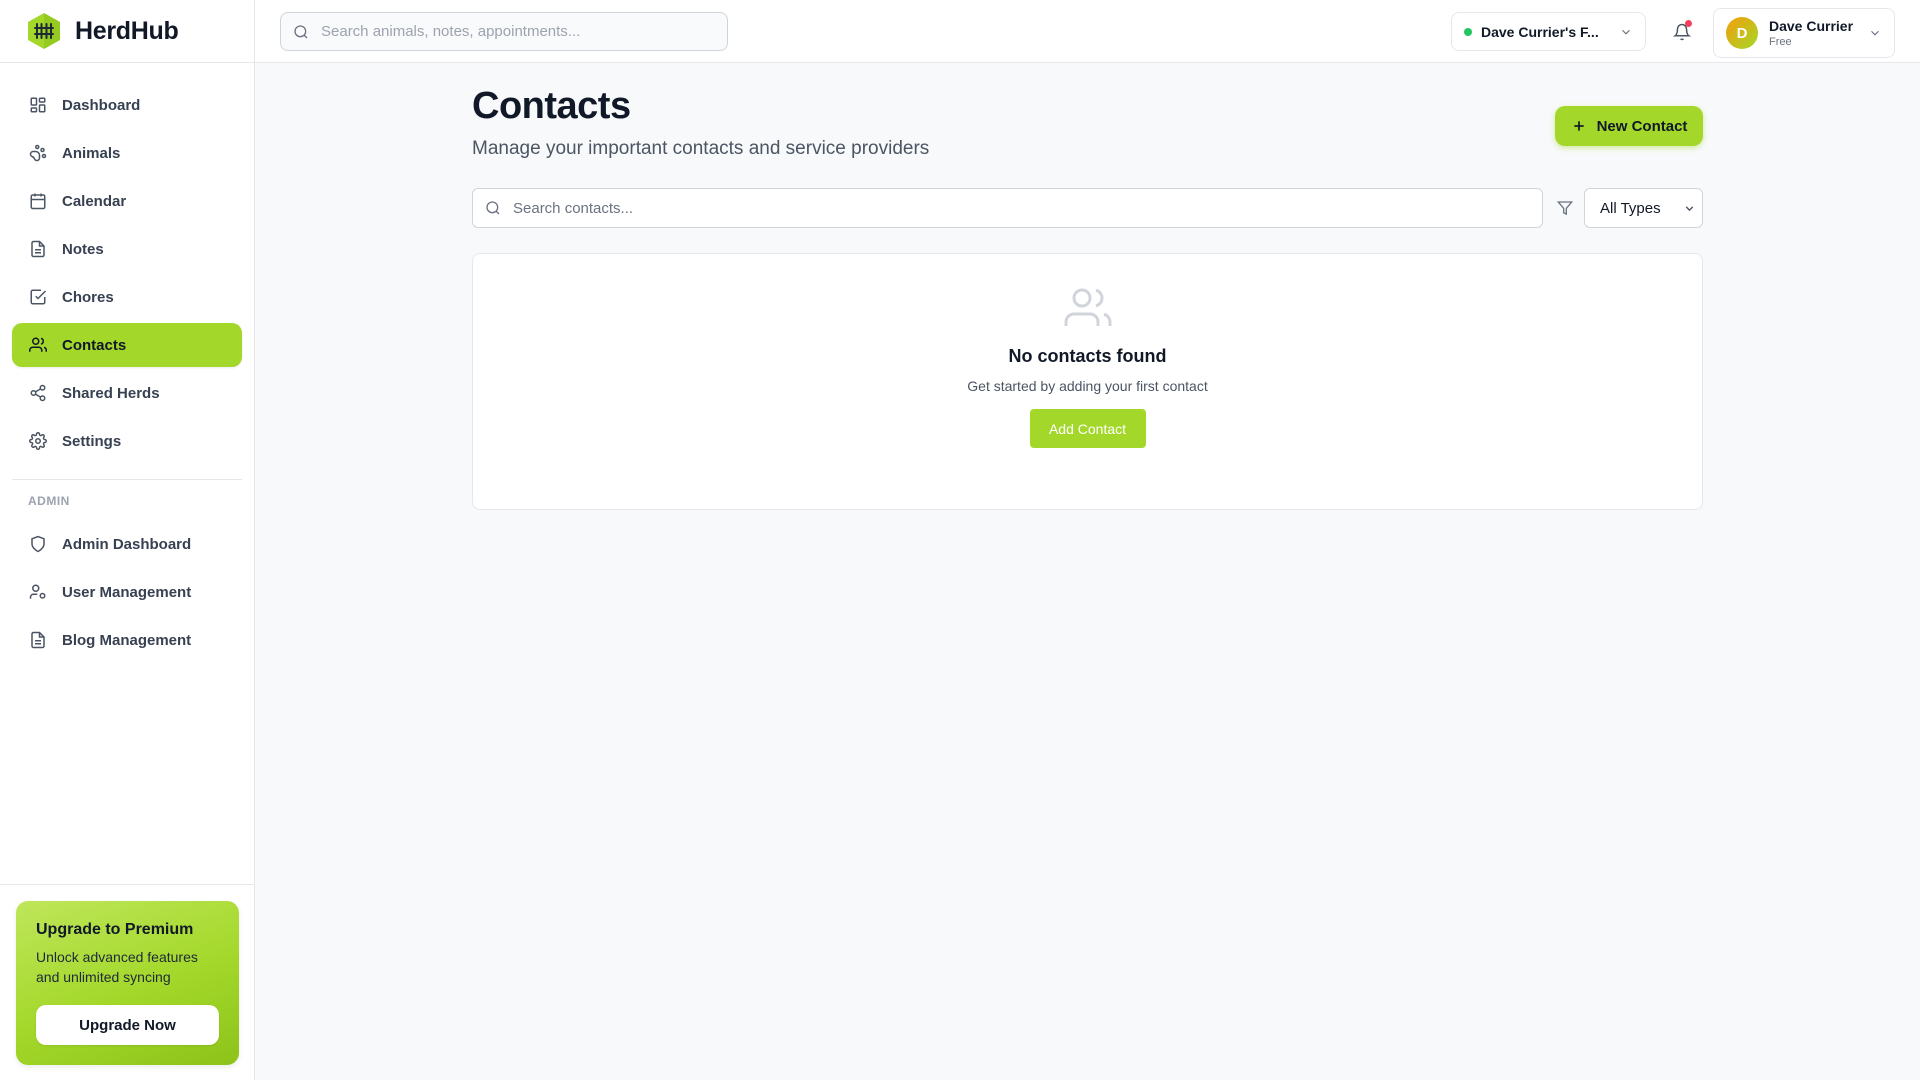 The height and width of the screenshot is (1080, 1920). What do you see at coordinates (127, 153) in the screenshot?
I see `sidebar-item-animals: Animals` at bounding box center [127, 153].